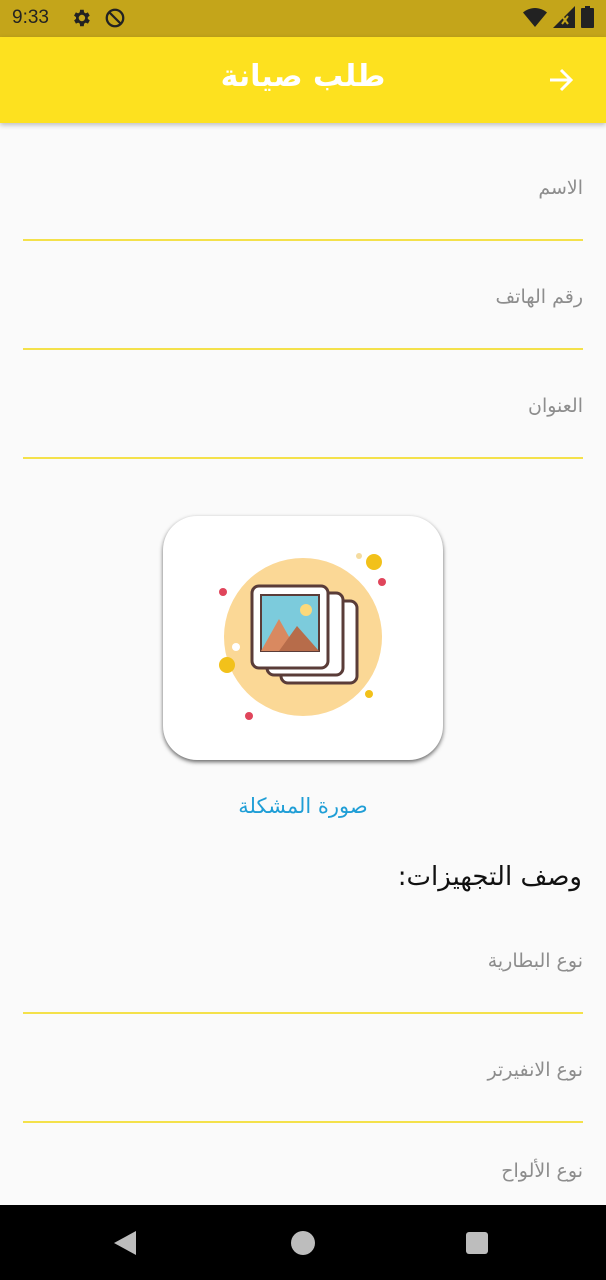  I want to click on inverter-type-field: نوع الانفيرتر, so click(303, 1068).